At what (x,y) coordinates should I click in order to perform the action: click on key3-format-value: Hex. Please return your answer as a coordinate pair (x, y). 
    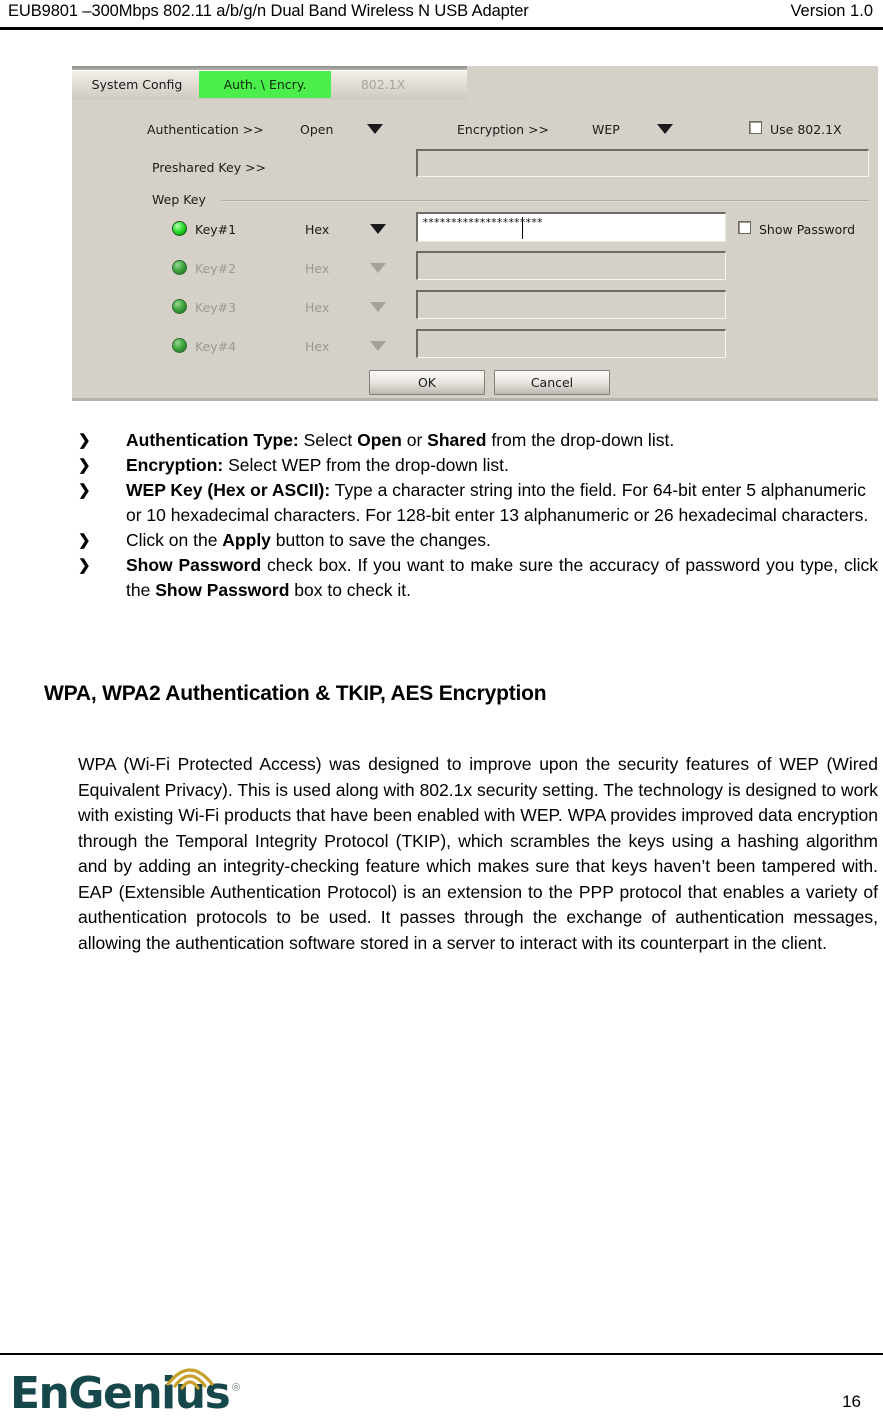
    Looking at the image, I should click on (317, 307).